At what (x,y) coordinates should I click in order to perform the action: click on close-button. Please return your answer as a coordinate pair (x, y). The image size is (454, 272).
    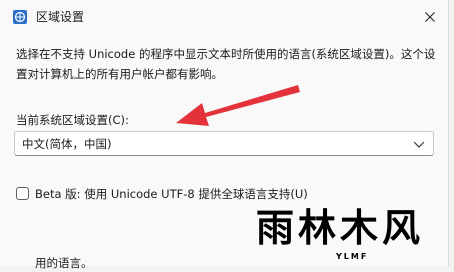
    Looking at the image, I should click on (430, 17).